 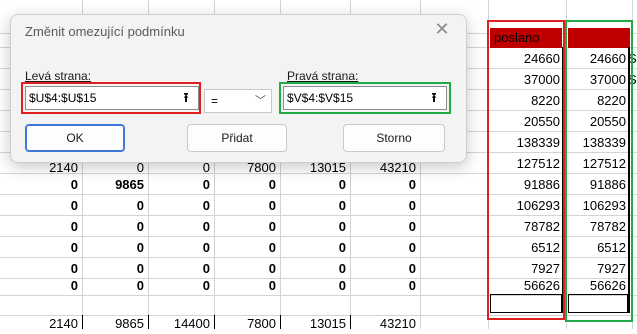 What do you see at coordinates (599, 171) in the screenshot?
I see `column-v-highlight` at bounding box center [599, 171].